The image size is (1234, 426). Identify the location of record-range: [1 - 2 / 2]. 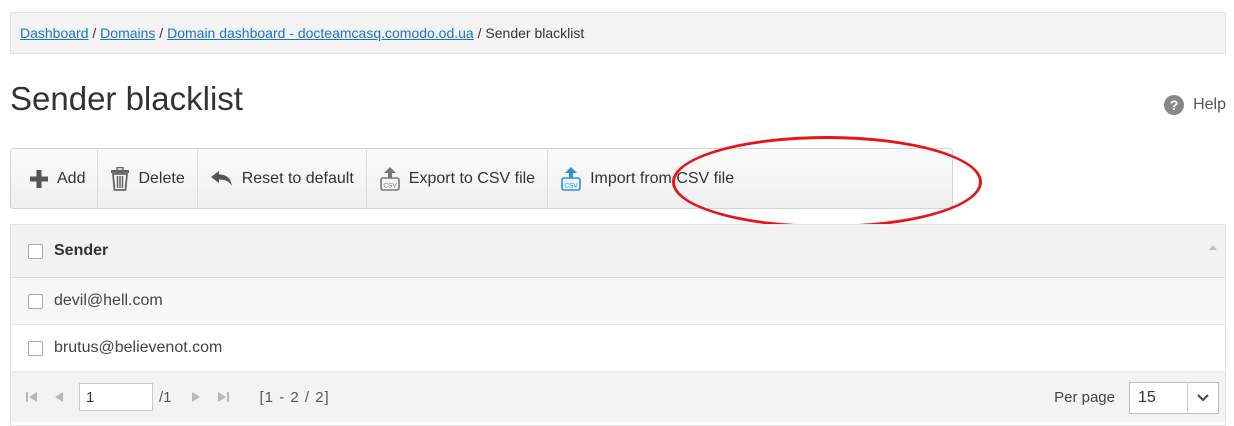
(294, 397).